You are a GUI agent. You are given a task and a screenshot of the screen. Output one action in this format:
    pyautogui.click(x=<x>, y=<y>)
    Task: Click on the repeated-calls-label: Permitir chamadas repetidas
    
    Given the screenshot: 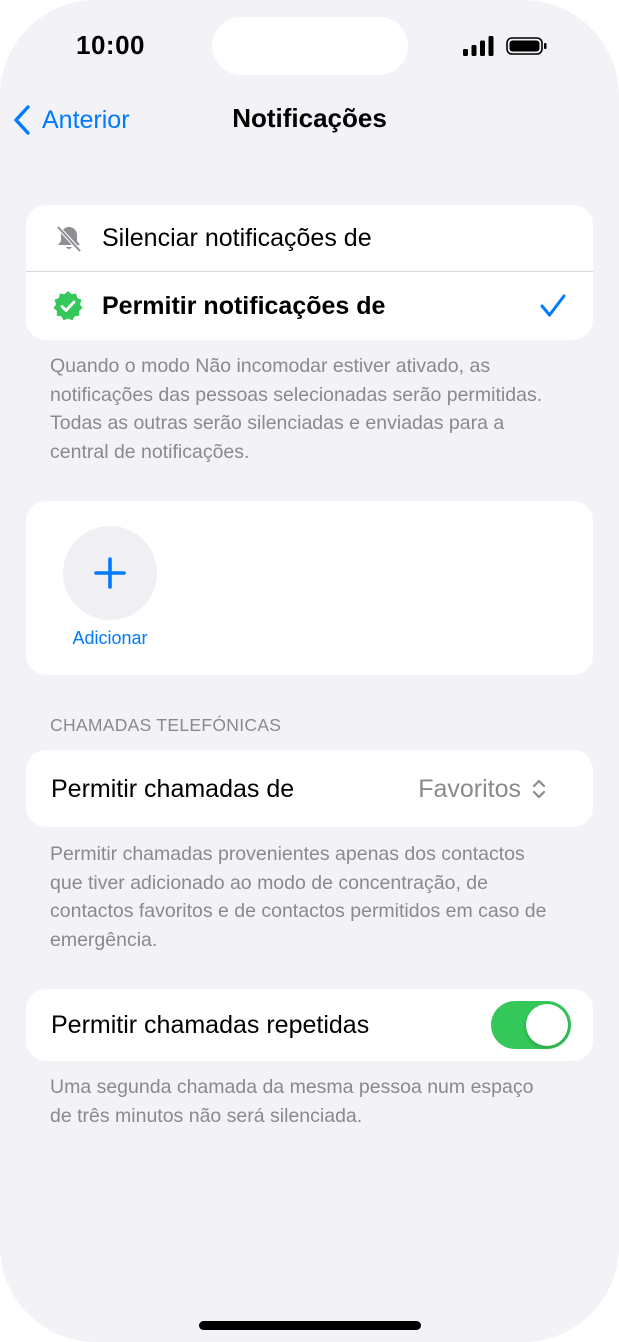 What is the action you would take?
    pyautogui.click(x=210, y=1025)
    